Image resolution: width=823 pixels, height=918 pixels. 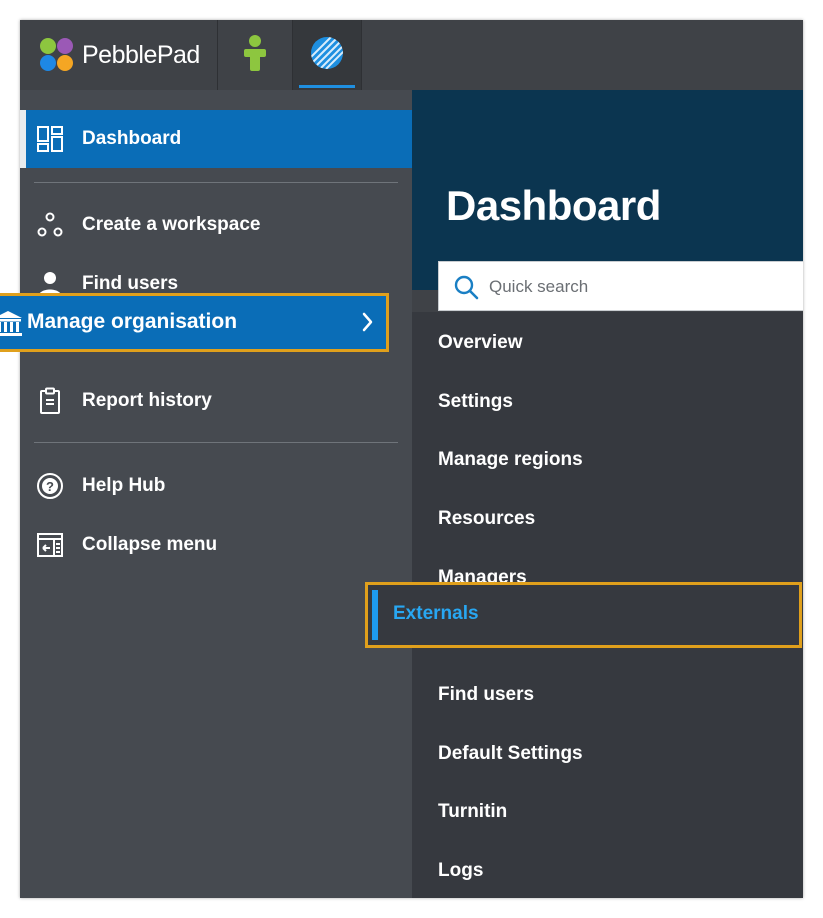 What do you see at coordinates (460, 871) in the screenshot?
I see `submenu-item-logs: Logs` at bounding box center [460, 871].